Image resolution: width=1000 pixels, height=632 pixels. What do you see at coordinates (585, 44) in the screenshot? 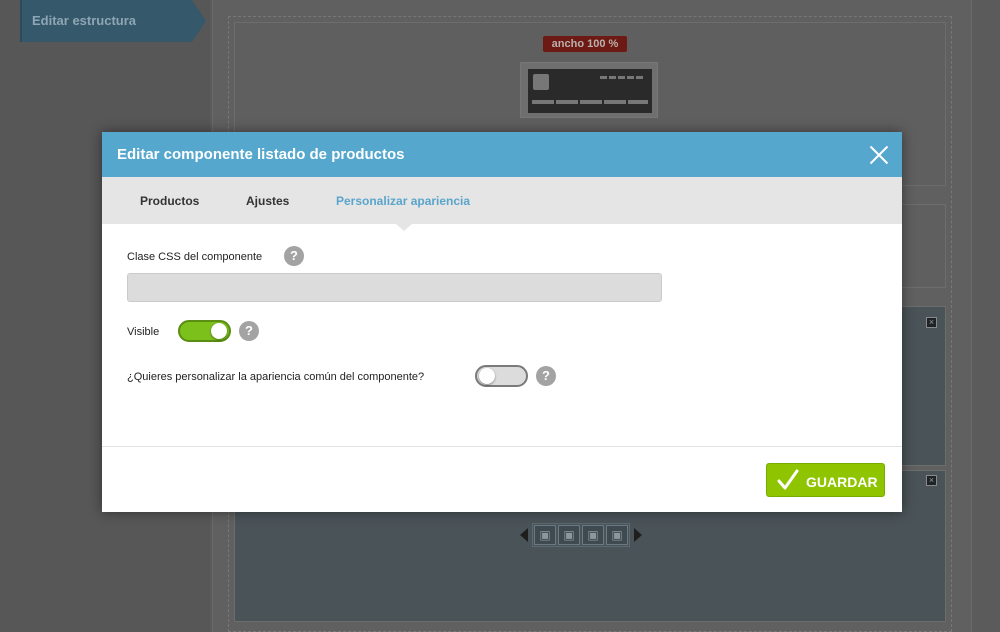
I see `width-badge: ancho 100 %` at bounding box center [585, 44].